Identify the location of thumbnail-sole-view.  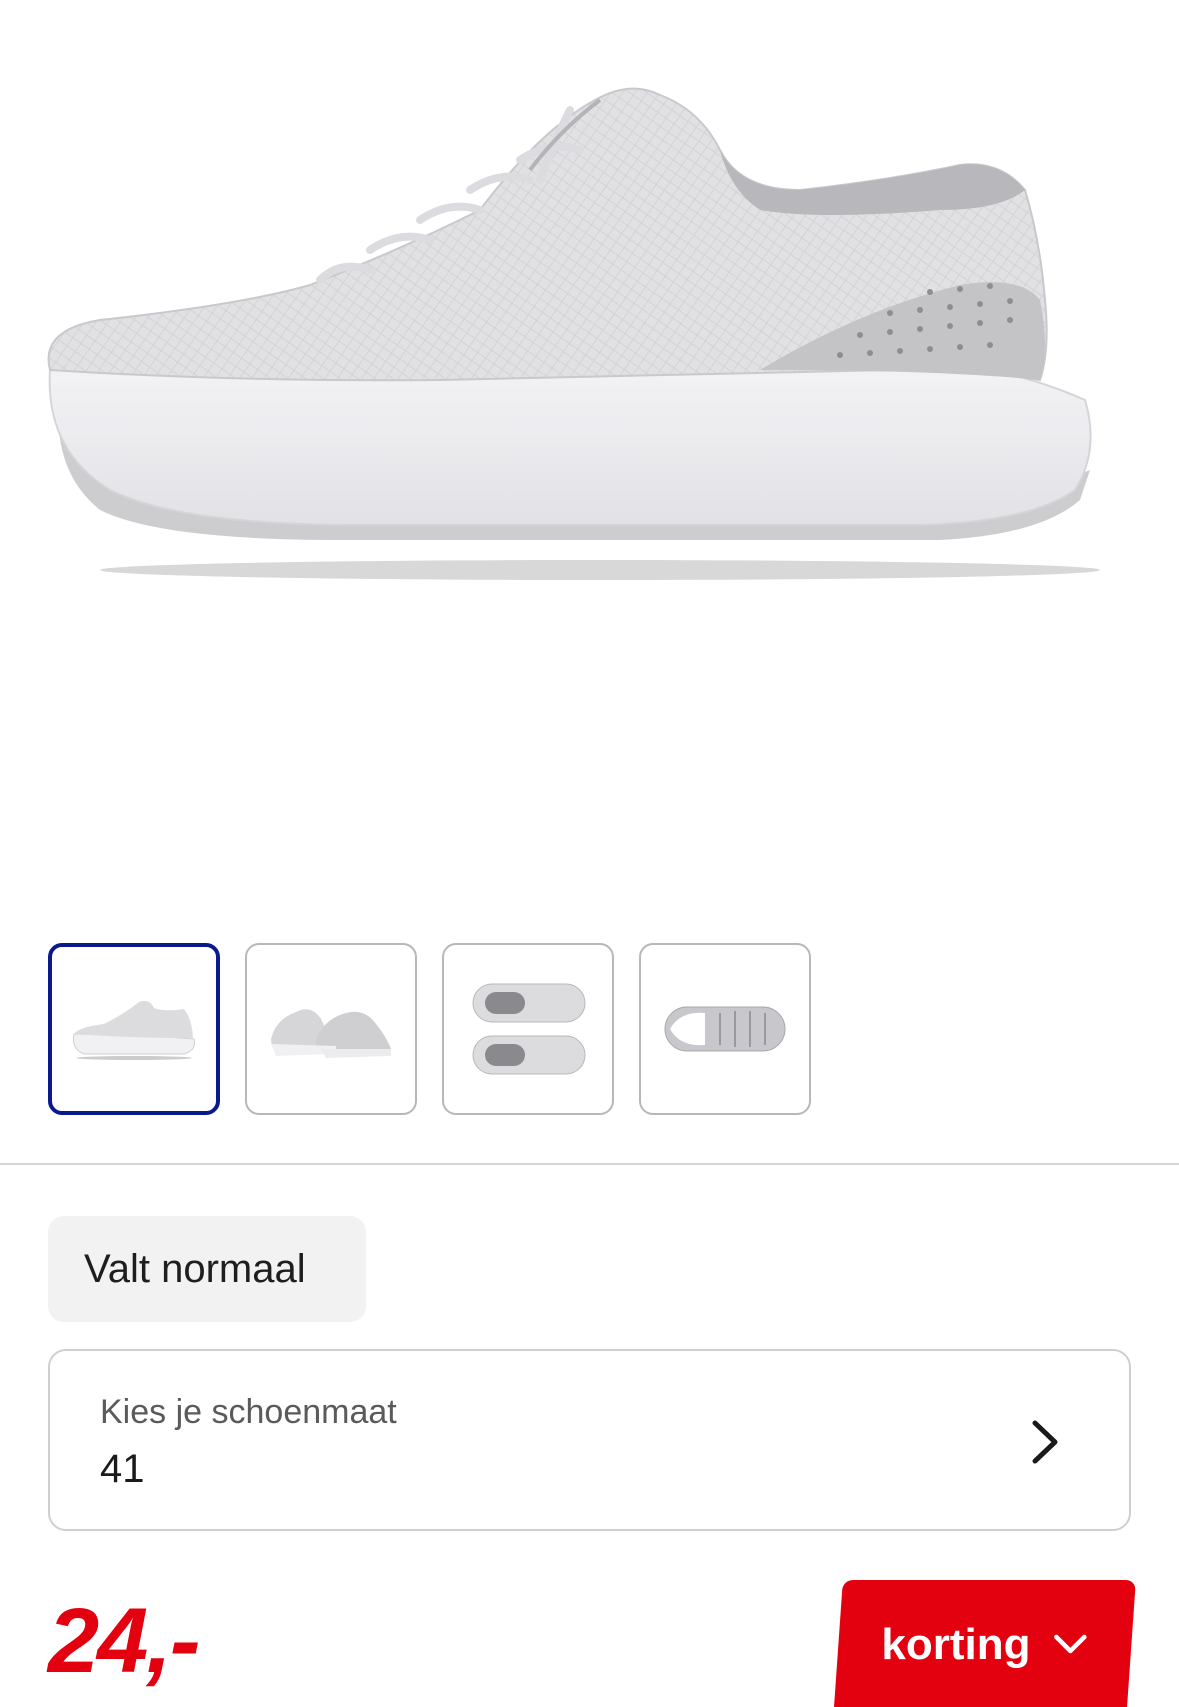
(725, 1029).